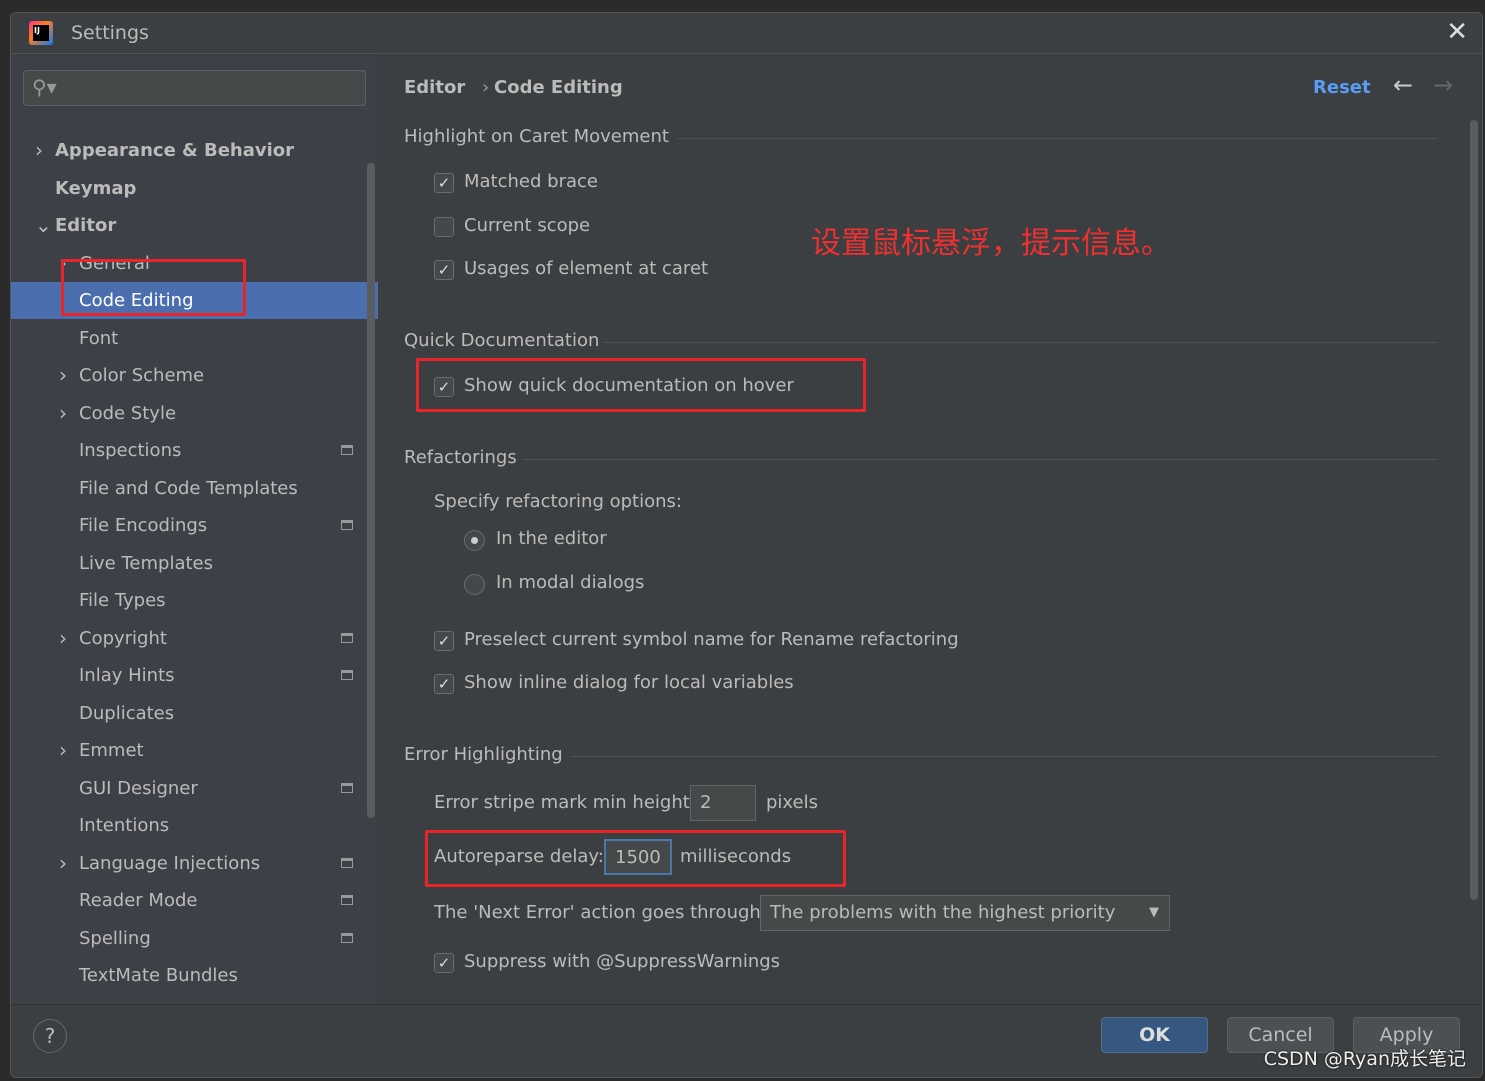  What do you see at coordinates (460, 457) in the screenshot?
I see `section-refactor-title: Refactorings` at bounding box center [460, 457].